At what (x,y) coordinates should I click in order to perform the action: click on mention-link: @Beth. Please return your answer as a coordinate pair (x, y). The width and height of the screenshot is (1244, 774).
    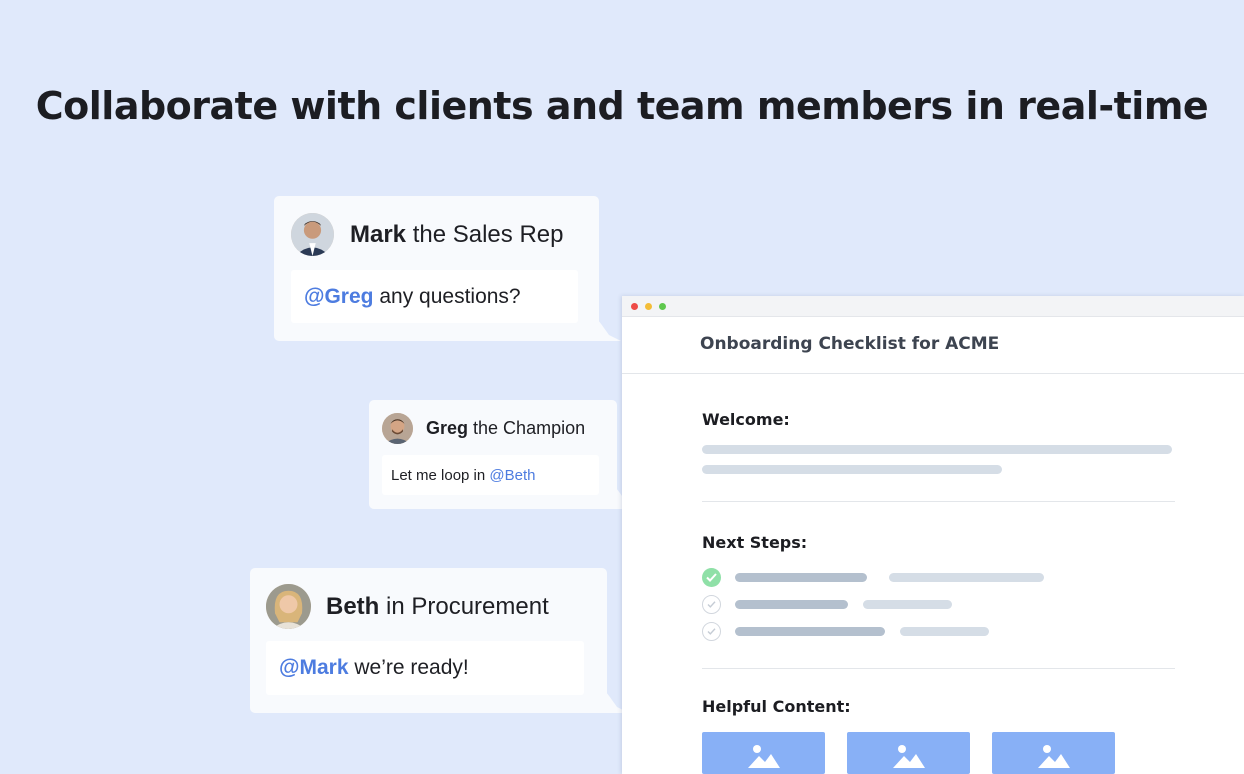
    Looking at the image, I should click on (512, 475).